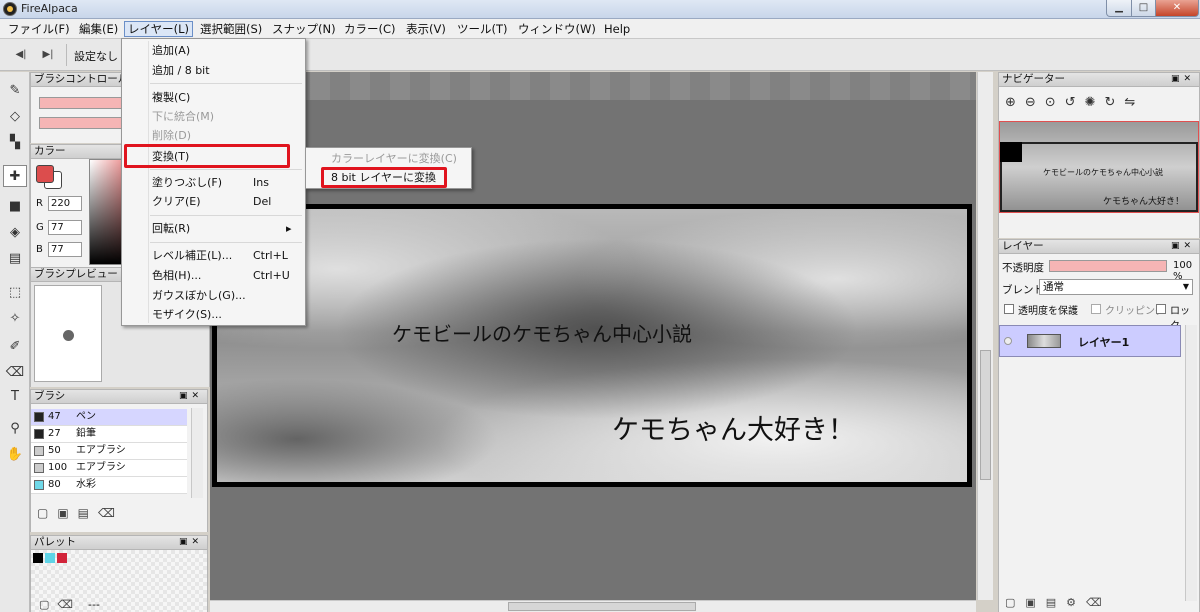 The image size is (1200, 612). Describe the element at coordinates (1090, 341) in the screenshot. I see `layer-row: レイヤー1` at that location.